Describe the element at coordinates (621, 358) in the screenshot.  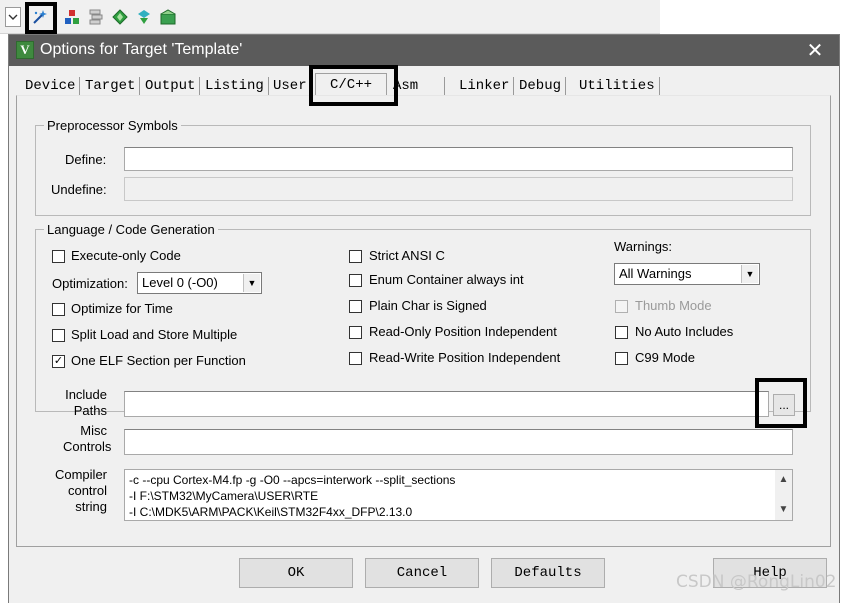
I see `c99-mode-checkbox` at that location.